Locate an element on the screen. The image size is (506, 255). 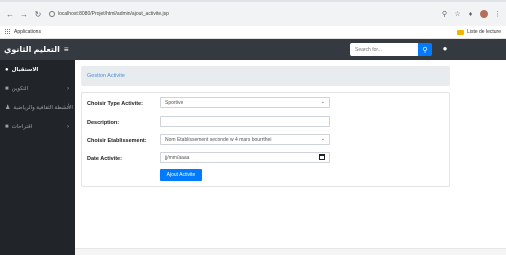
browser-actions: ⚲ ☆ ♦ ⋮ is located at coordinates (471, 14).